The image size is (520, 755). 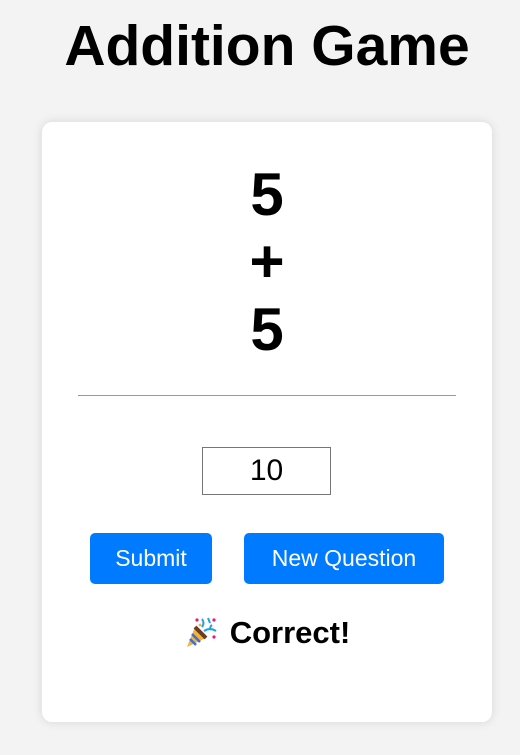 What do you see at coordinates (267, 194) in the screenshot?
I see `operand-1: 5` at bounding box center [267, 194].